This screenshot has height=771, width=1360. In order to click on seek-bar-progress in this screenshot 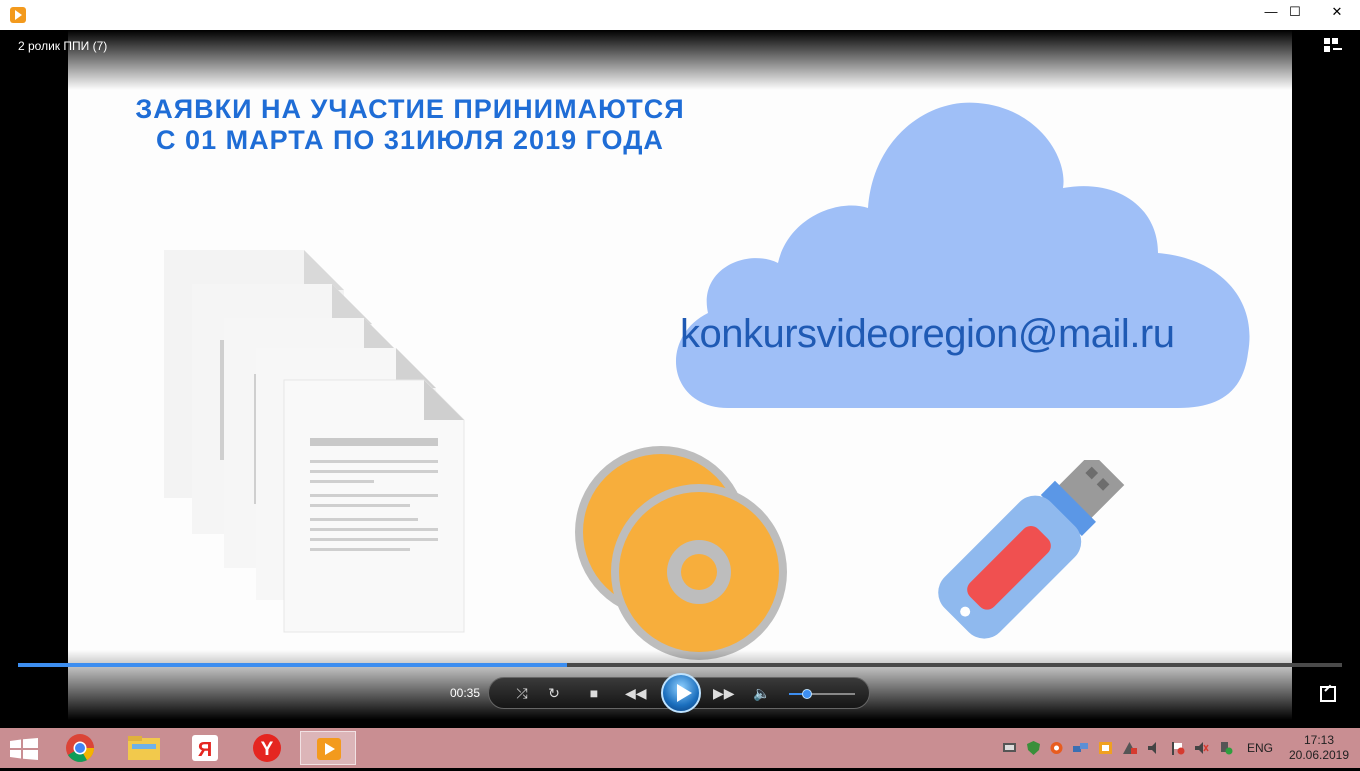, I will do `click(293, 665)`.